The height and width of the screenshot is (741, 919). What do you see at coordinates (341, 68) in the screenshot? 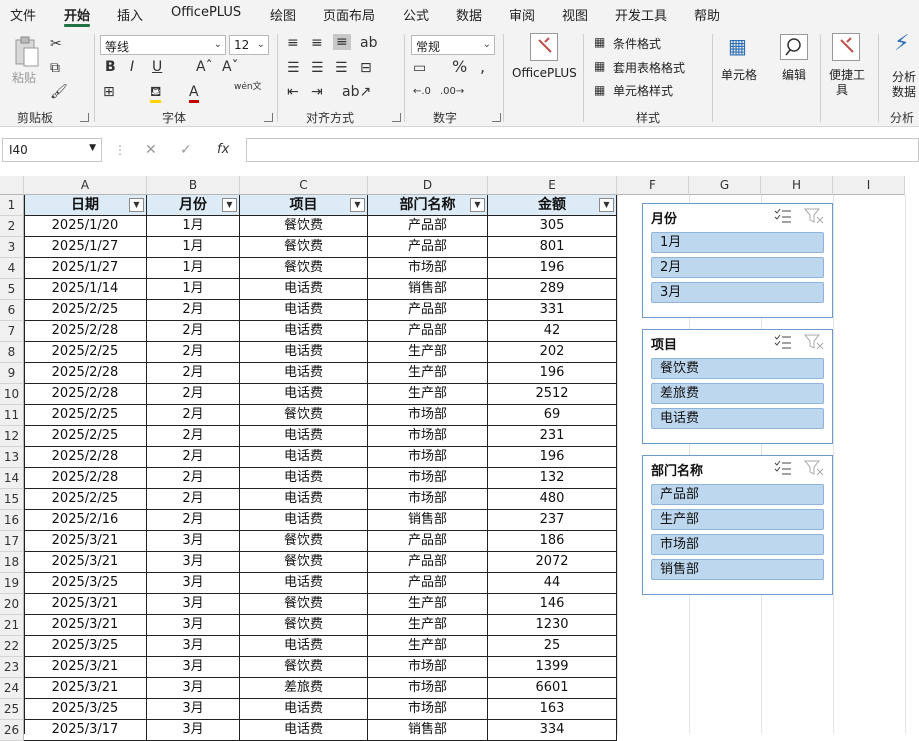
I see `align-right-icon: ☰` at bounding box center [341, 68].